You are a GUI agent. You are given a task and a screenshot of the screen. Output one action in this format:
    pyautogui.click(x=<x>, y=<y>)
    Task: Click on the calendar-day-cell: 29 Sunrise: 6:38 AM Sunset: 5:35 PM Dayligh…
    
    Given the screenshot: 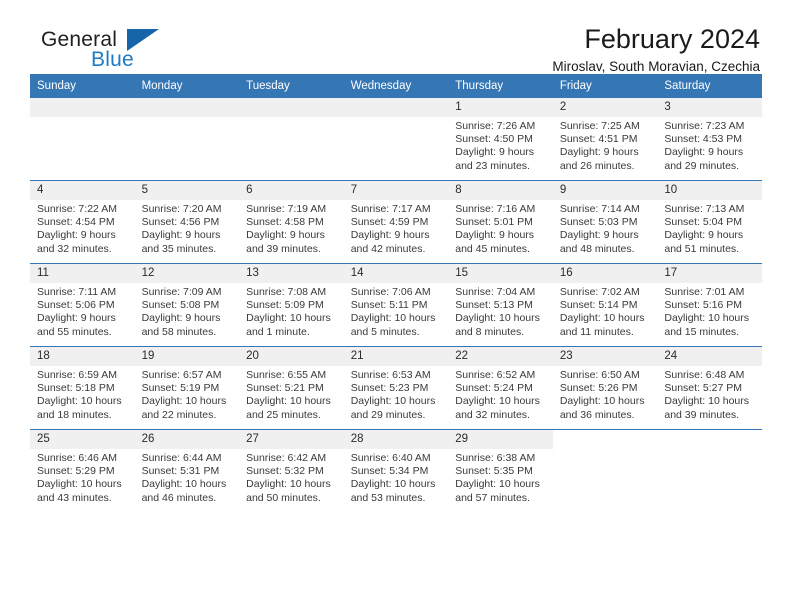 What is the action you would take?
    pyautogui.click(x=500, y=470)
    